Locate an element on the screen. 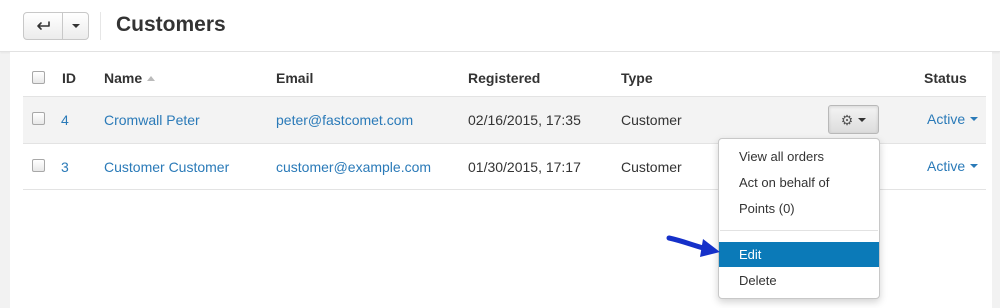 The image size is (1000, 308). row-actions-button: ⚙ is located at coordinates (853, 119).